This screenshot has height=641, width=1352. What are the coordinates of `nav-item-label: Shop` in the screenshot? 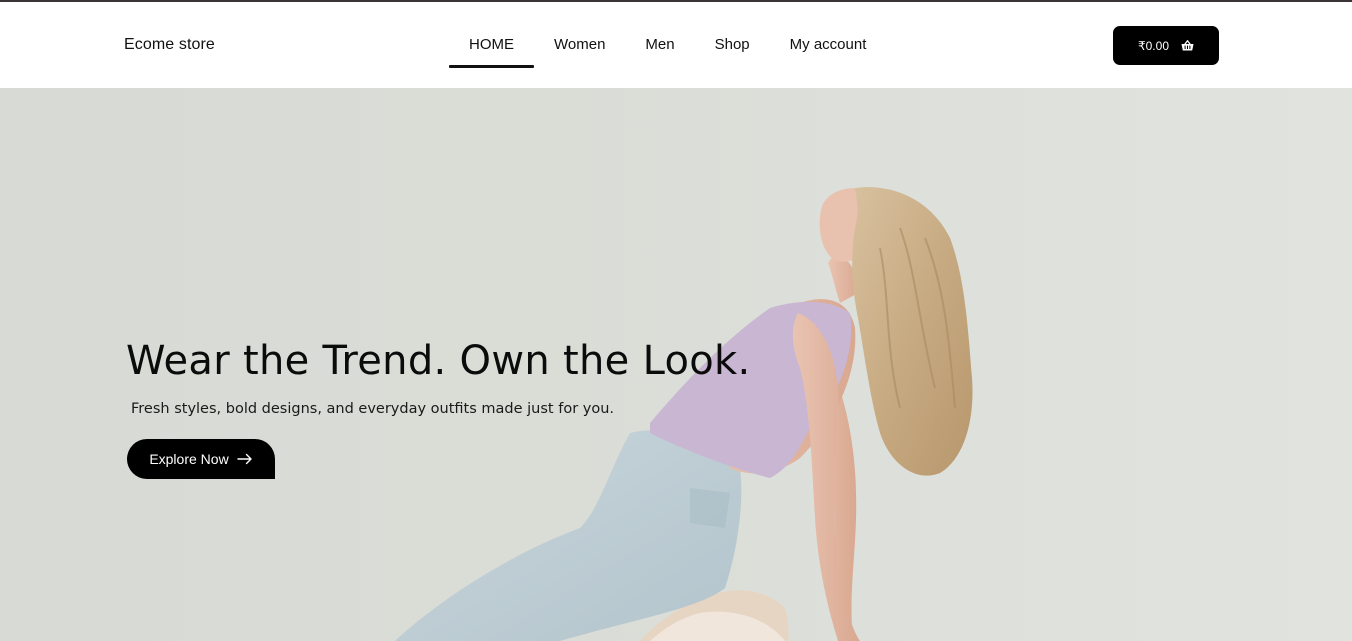 It's located at (732, 44).